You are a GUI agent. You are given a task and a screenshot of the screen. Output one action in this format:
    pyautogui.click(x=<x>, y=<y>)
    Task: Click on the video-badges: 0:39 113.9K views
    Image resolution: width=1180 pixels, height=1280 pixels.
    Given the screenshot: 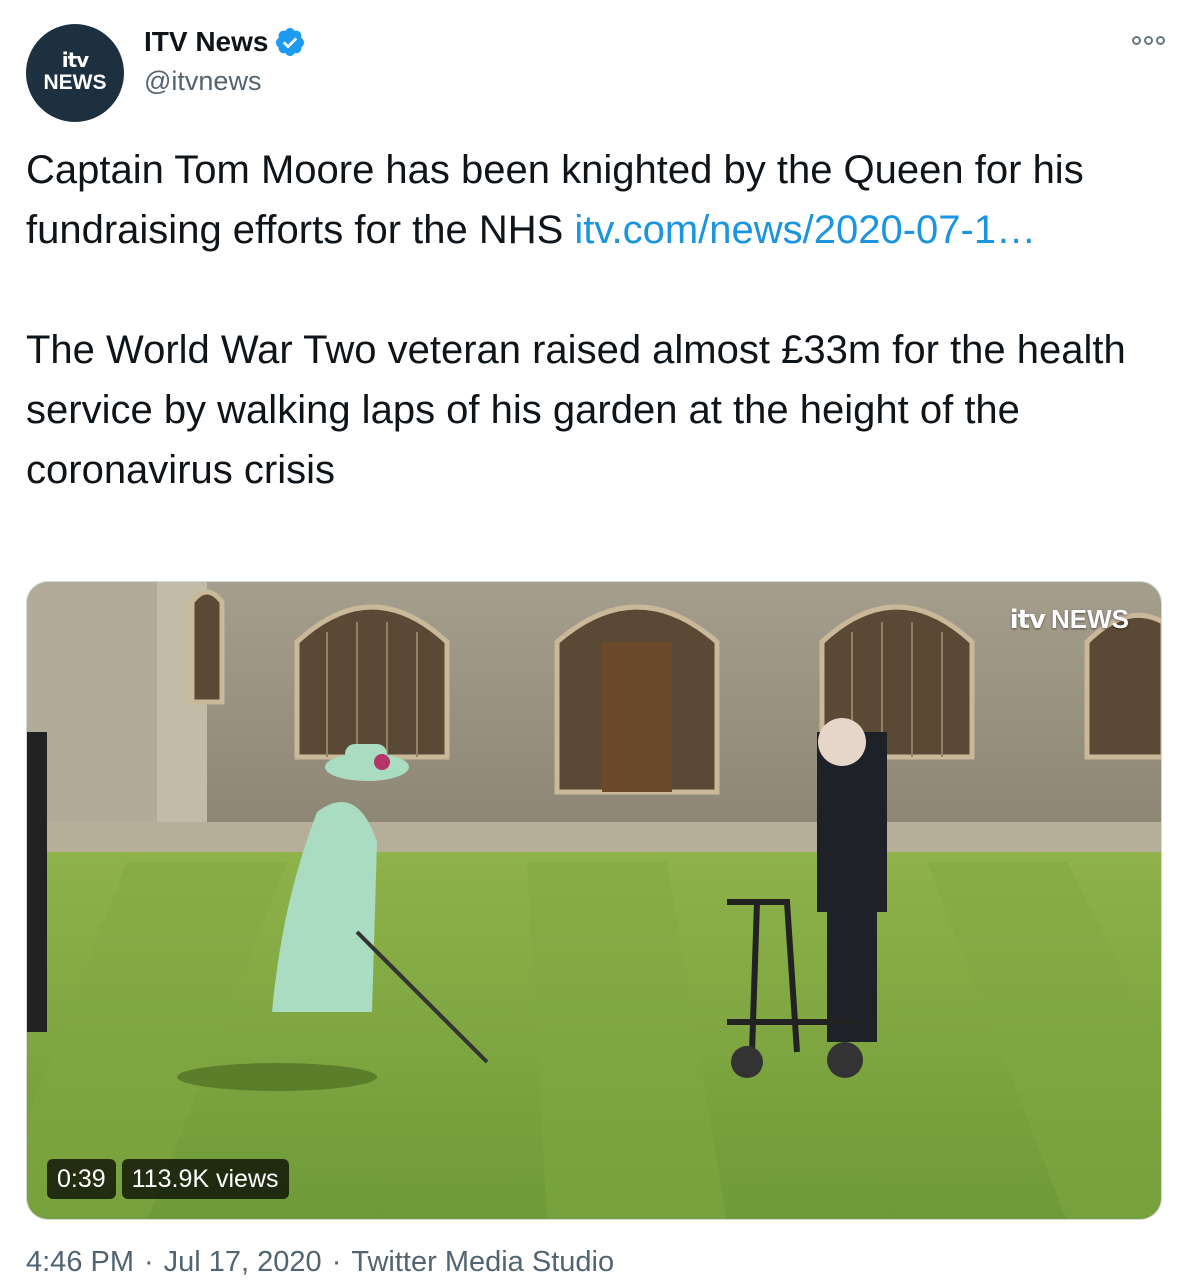 What is the action you would take?
    pyautogui.click(x=168, y=1179)
    